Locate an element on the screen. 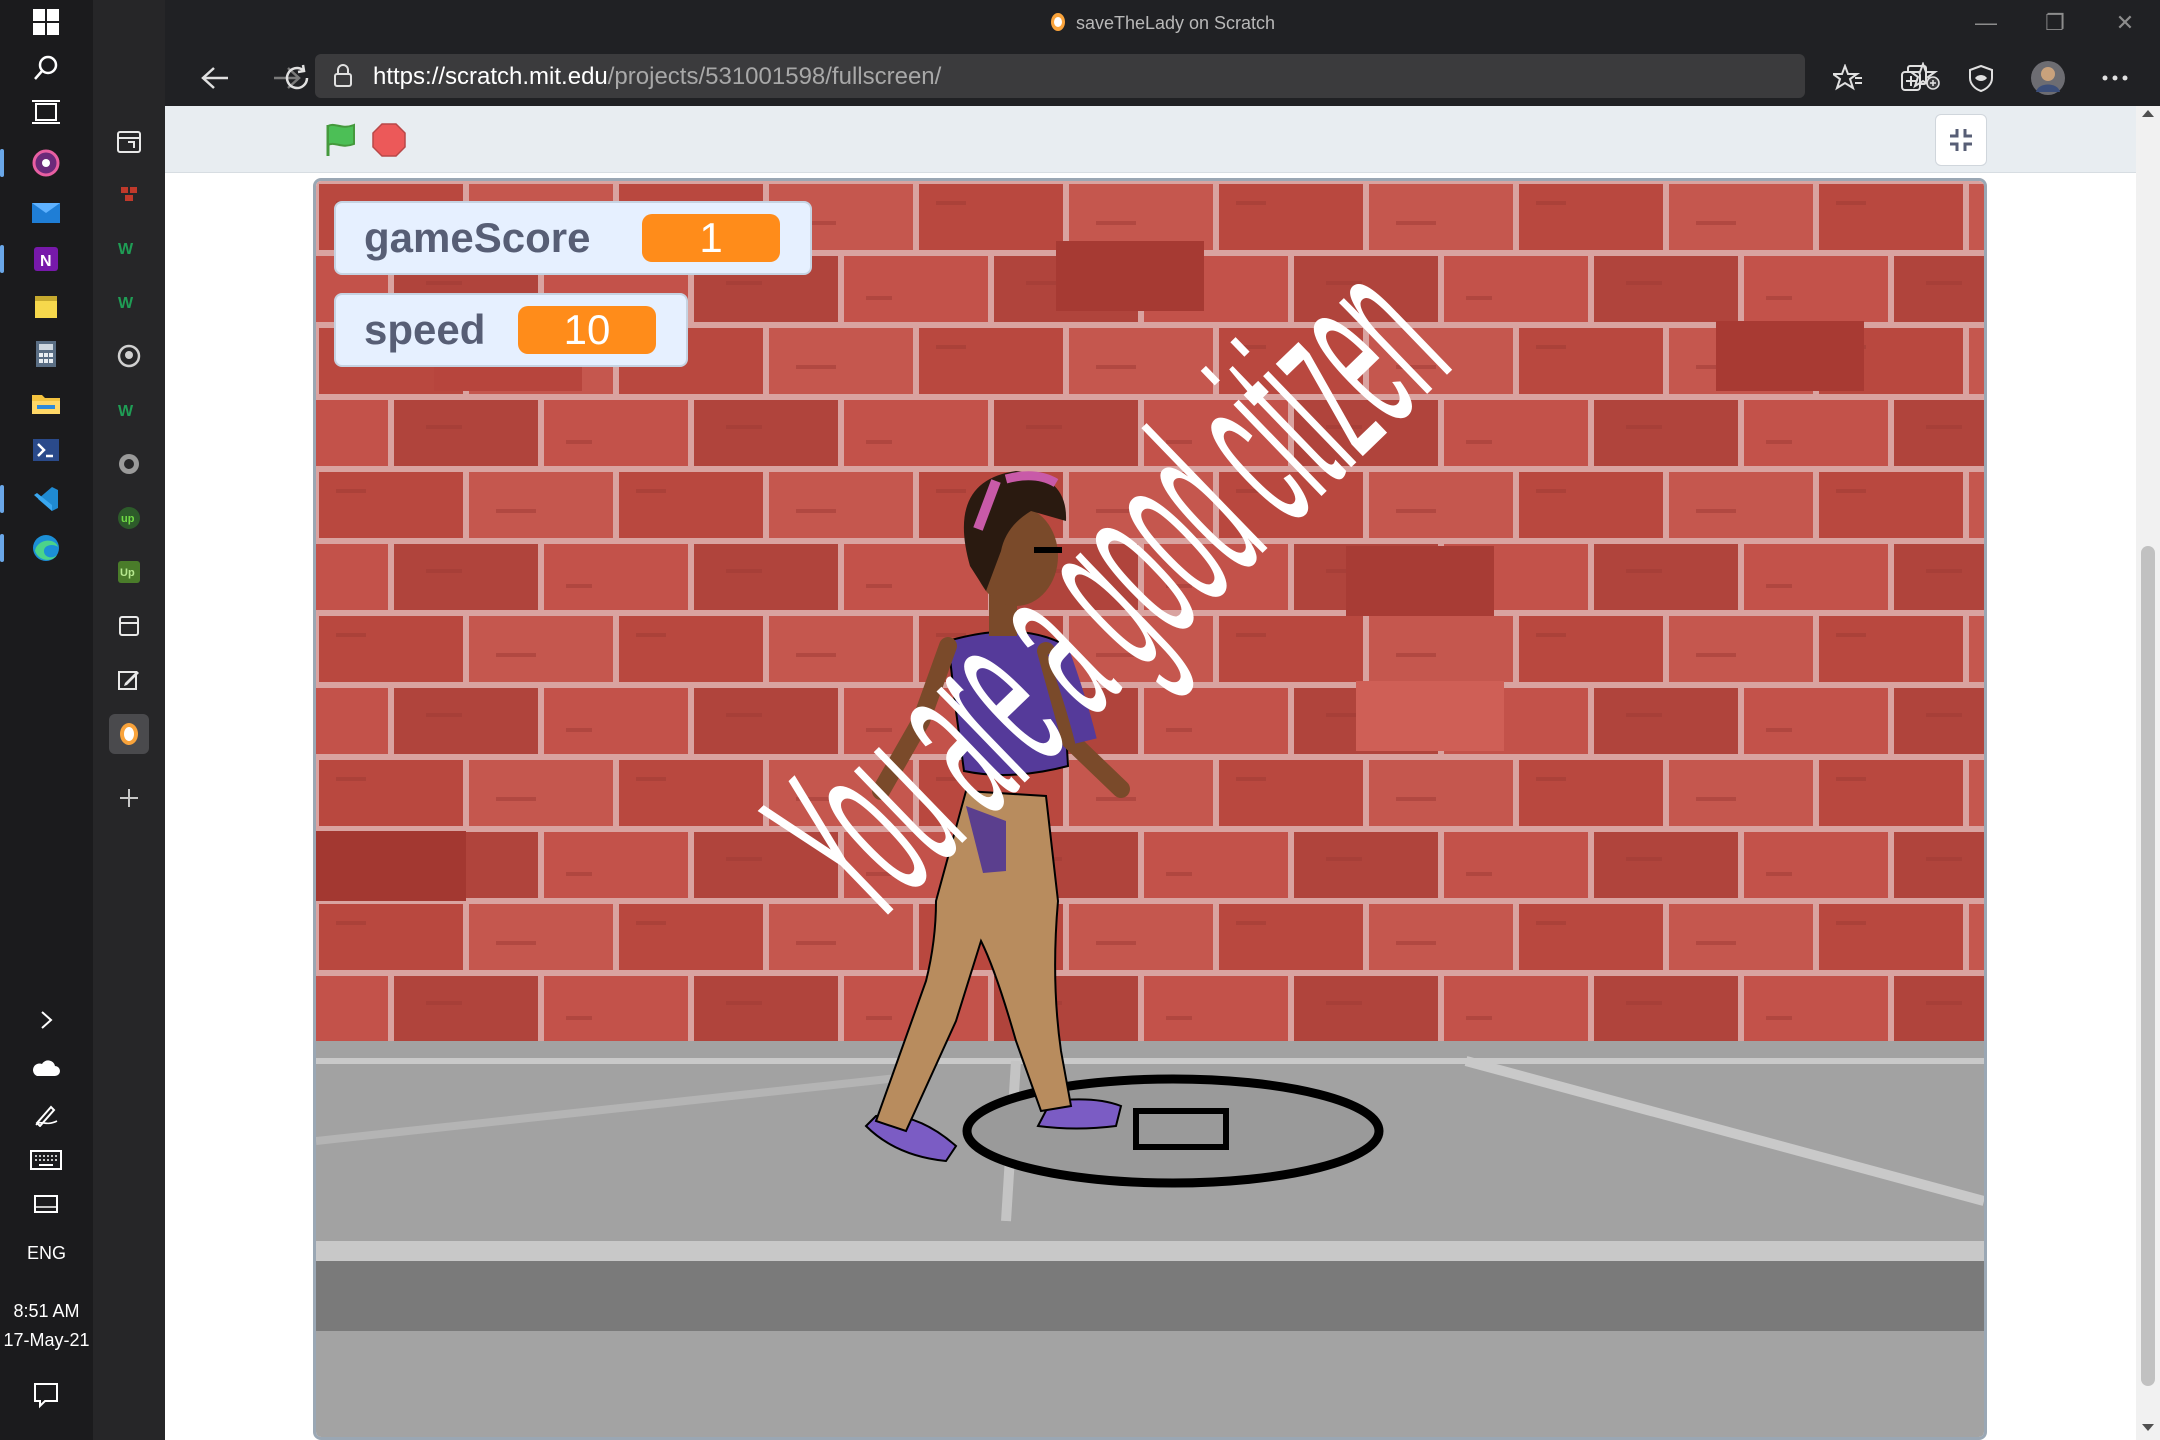 This screenshot has height=1440, width=2160. input-language-indicator: ENG is located at coordinates (46, 1253).